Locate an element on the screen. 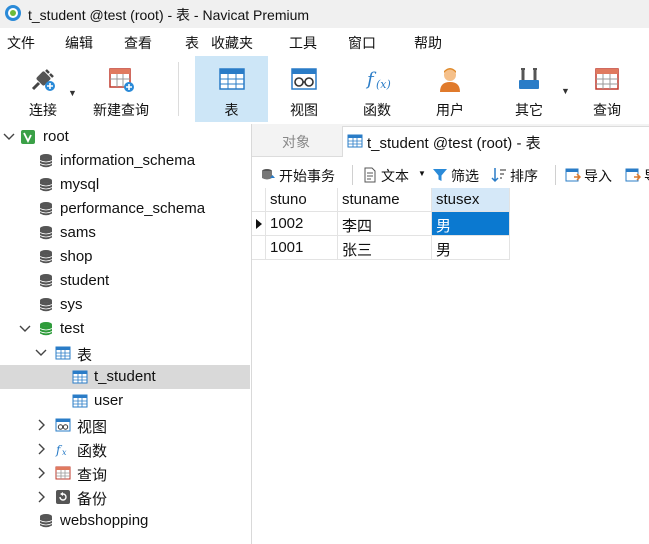  connect-dropdown-caret-icon: ▼ is located at coordinates (72, 93).